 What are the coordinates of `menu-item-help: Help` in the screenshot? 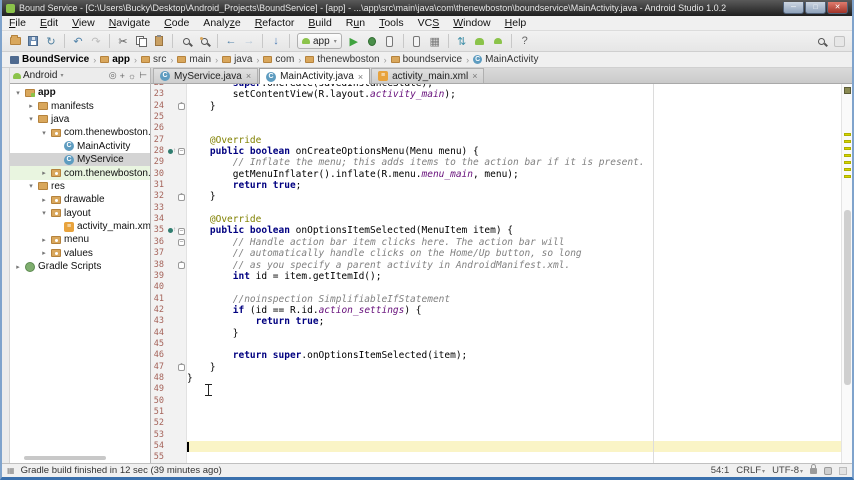 It's located at (516, 23).